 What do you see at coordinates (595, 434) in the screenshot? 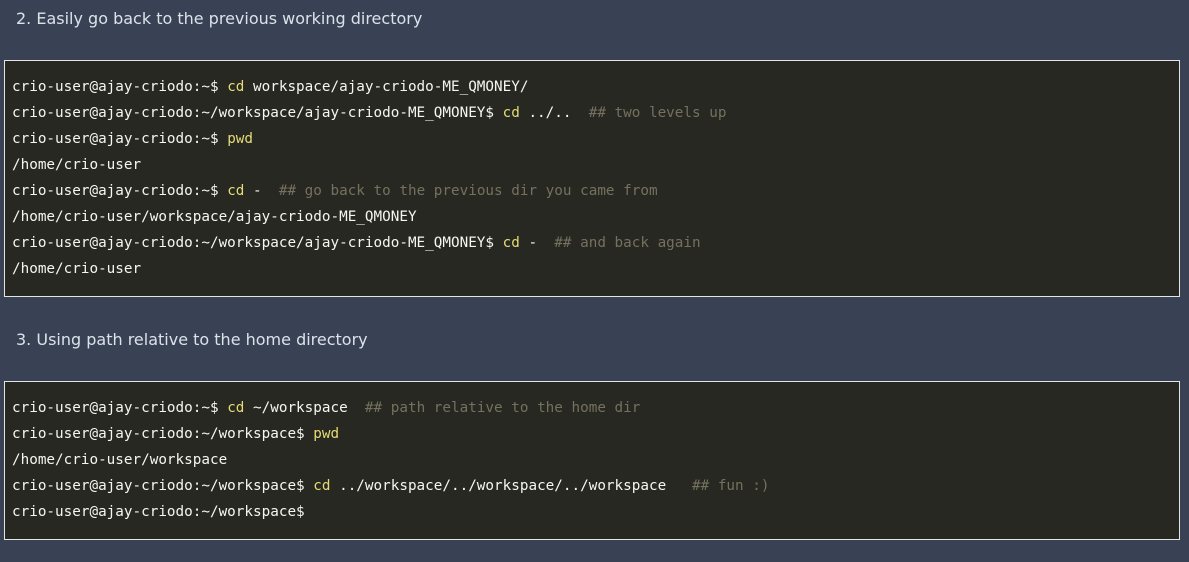
I see `code-line: crio-user@ajay-criodo:~/workspace$ pwd` at bounding box center [595, 434].